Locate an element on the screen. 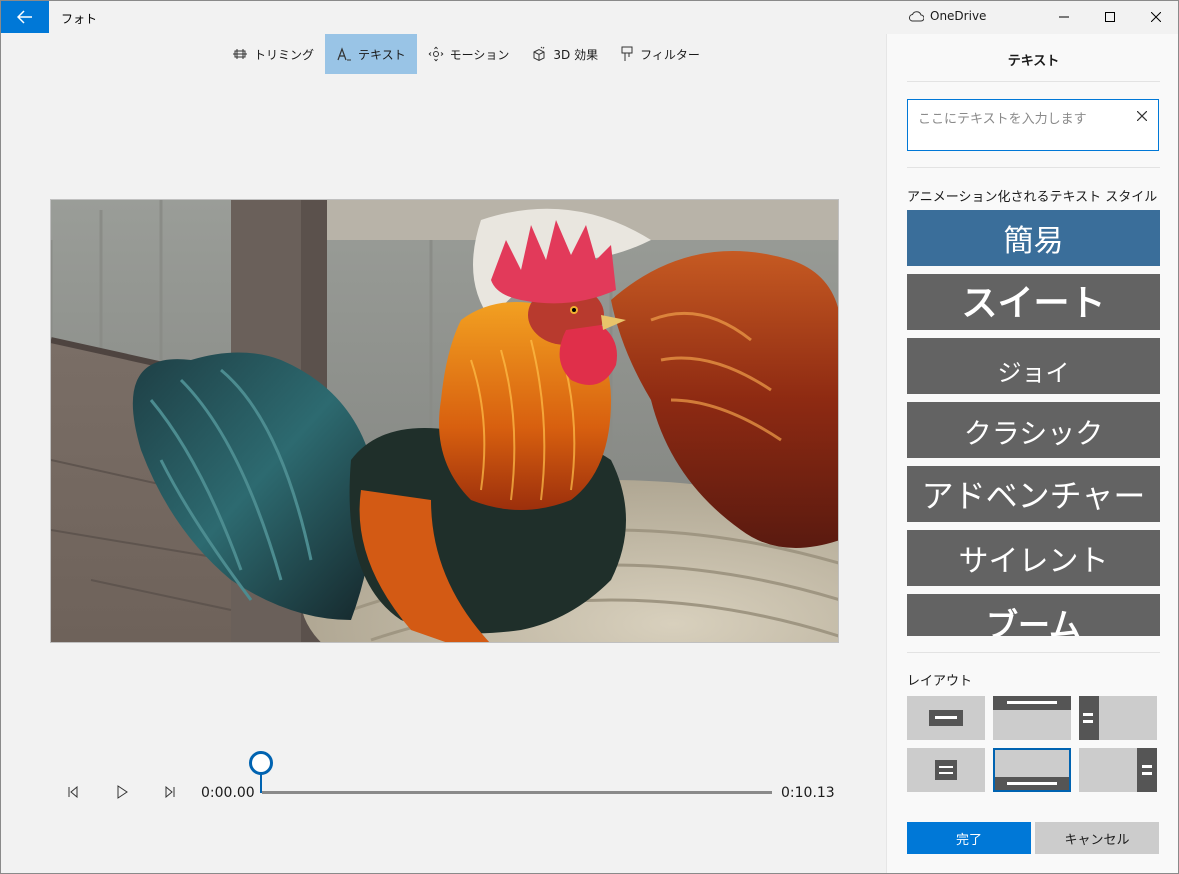 The image size is (1179, 874). maximize-icon is located at coordinates (1110, 17).